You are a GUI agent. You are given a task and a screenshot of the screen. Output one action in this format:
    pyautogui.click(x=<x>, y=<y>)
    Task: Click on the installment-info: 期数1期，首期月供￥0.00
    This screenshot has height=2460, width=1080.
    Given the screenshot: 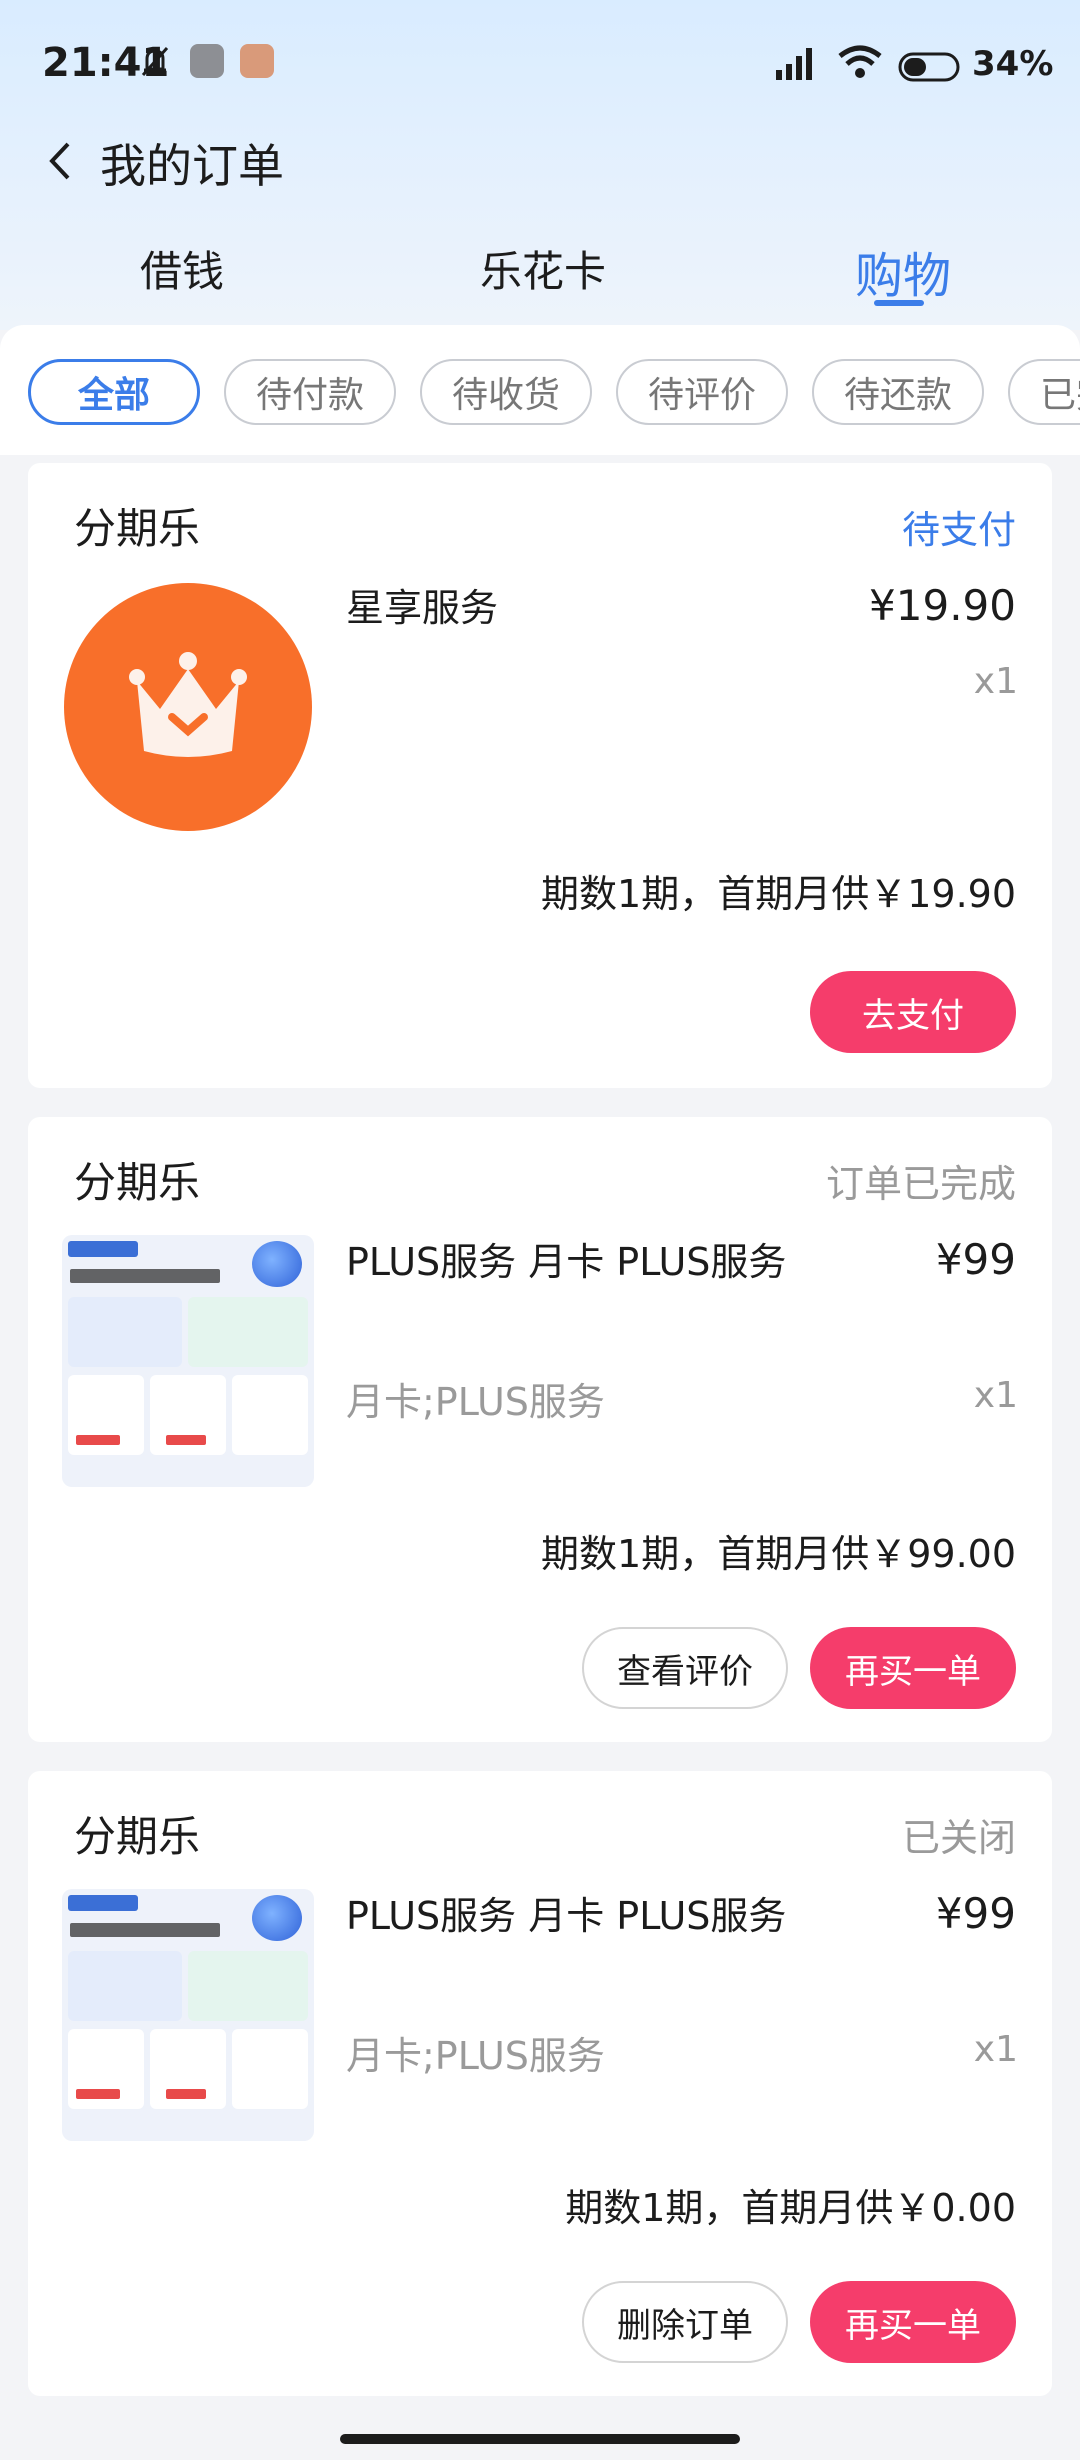 What is the action you would take?
    pyautogui.click(x=790, y=2208)
    